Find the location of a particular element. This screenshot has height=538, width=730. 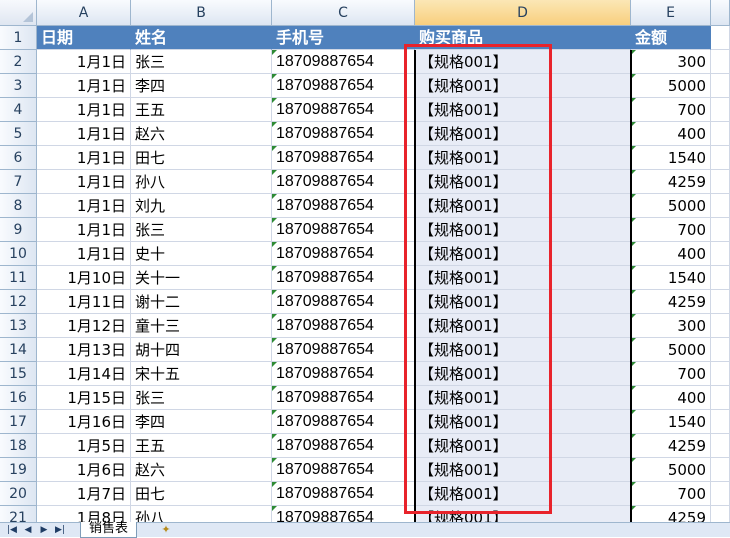

cell-name: 刘九 is located at coordinates (201, 206).